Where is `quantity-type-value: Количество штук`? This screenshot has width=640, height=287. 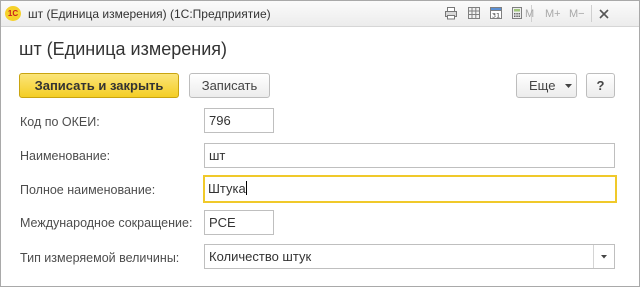 quantity-type-value: Количество штук is located at coordinates (260, 256).